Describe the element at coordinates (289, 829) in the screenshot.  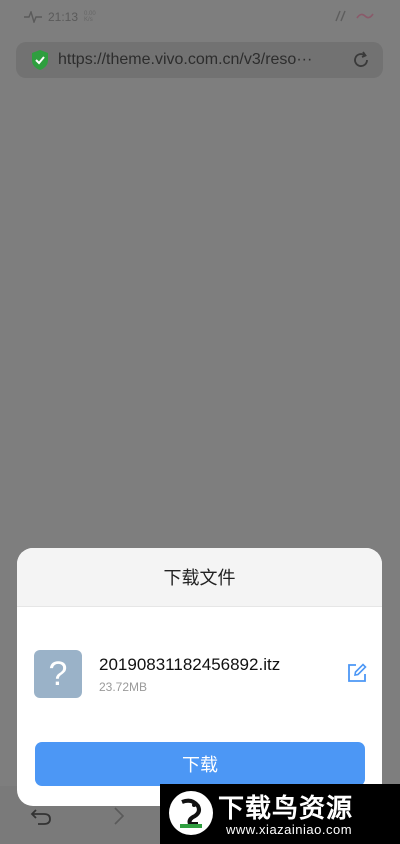
I see `watermark-url: www.xiazainiao.com` at that location.